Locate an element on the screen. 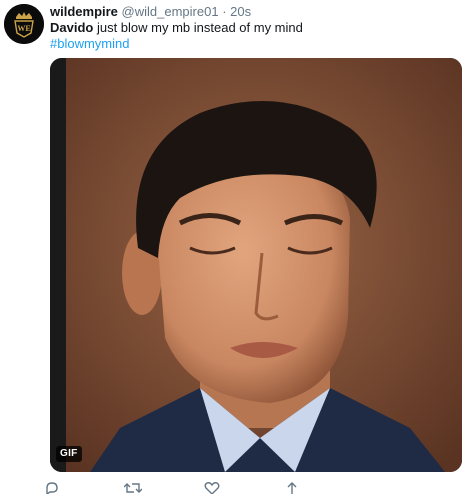  wildempire-logo-icon: WE is located at coordinates (24, 24).